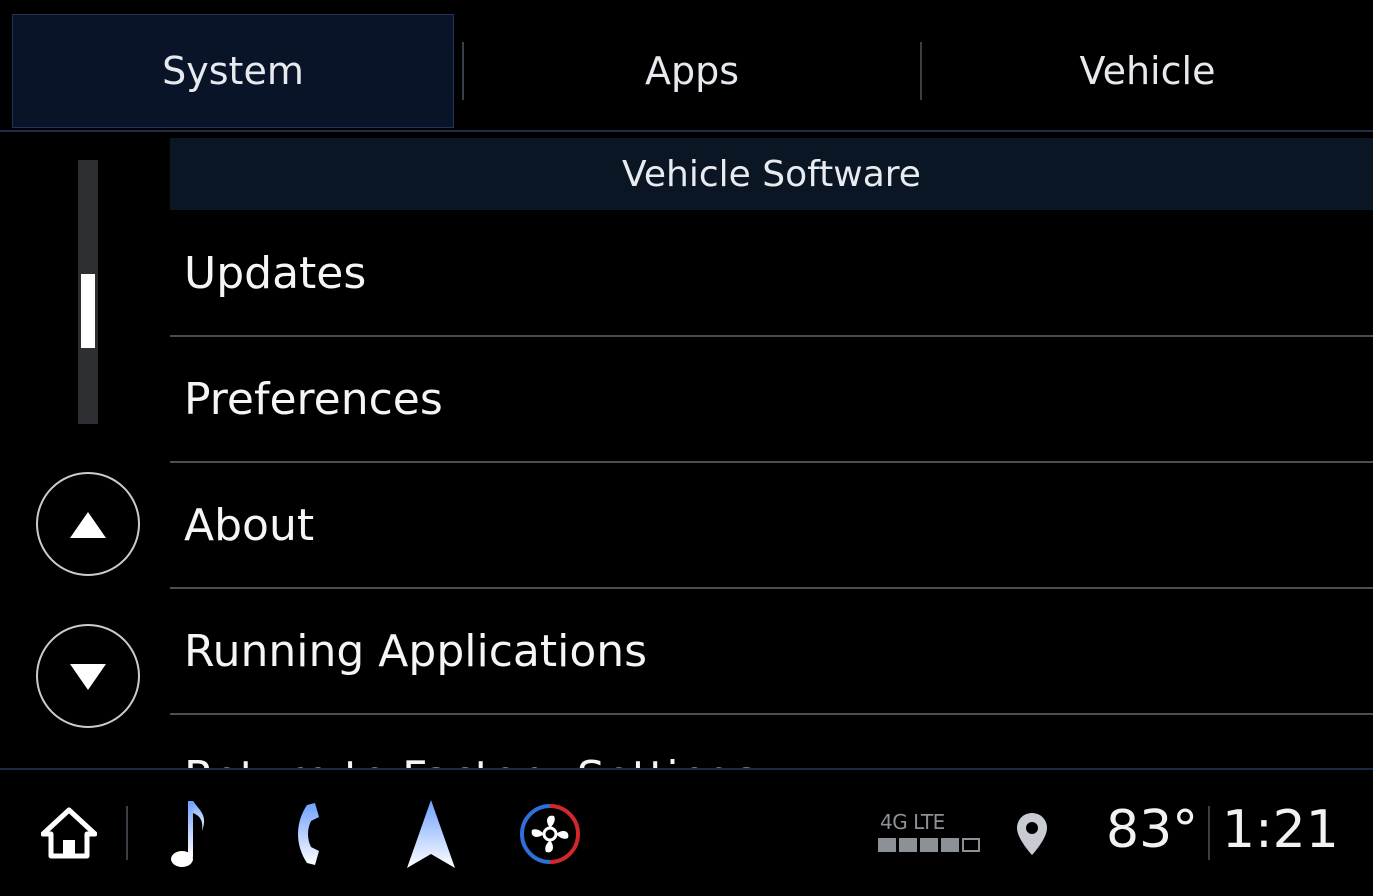 The width and height of the screenshot is (1373, 896). I want to click on network-status: 4G LTE, so click(912, 822).